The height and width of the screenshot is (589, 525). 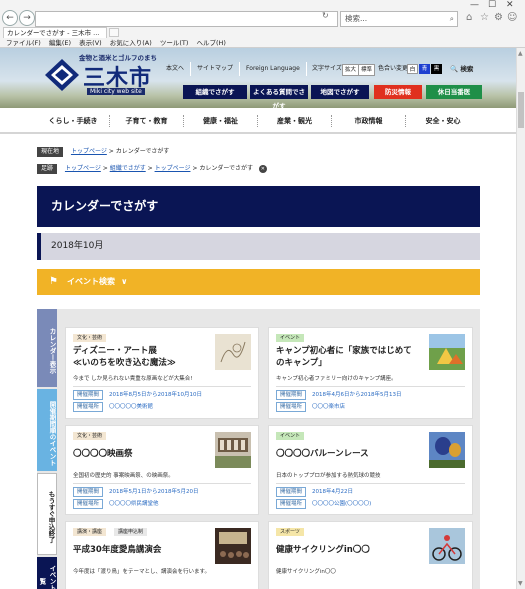 What do you see at coordinates (512, 17) in the screenshot?
I see `smiley-icon: ☺` at bounding box center [512, 17].